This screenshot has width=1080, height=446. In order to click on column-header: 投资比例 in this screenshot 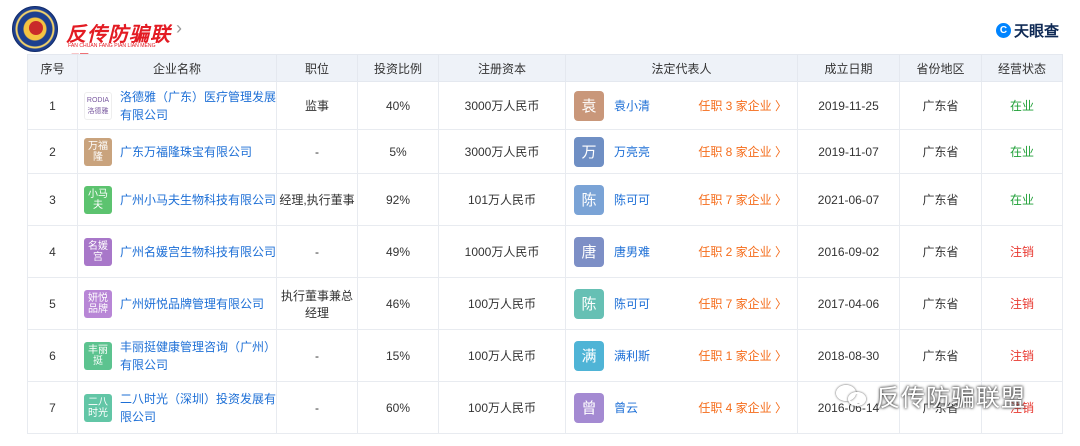, I will do `click(398, 68)`.